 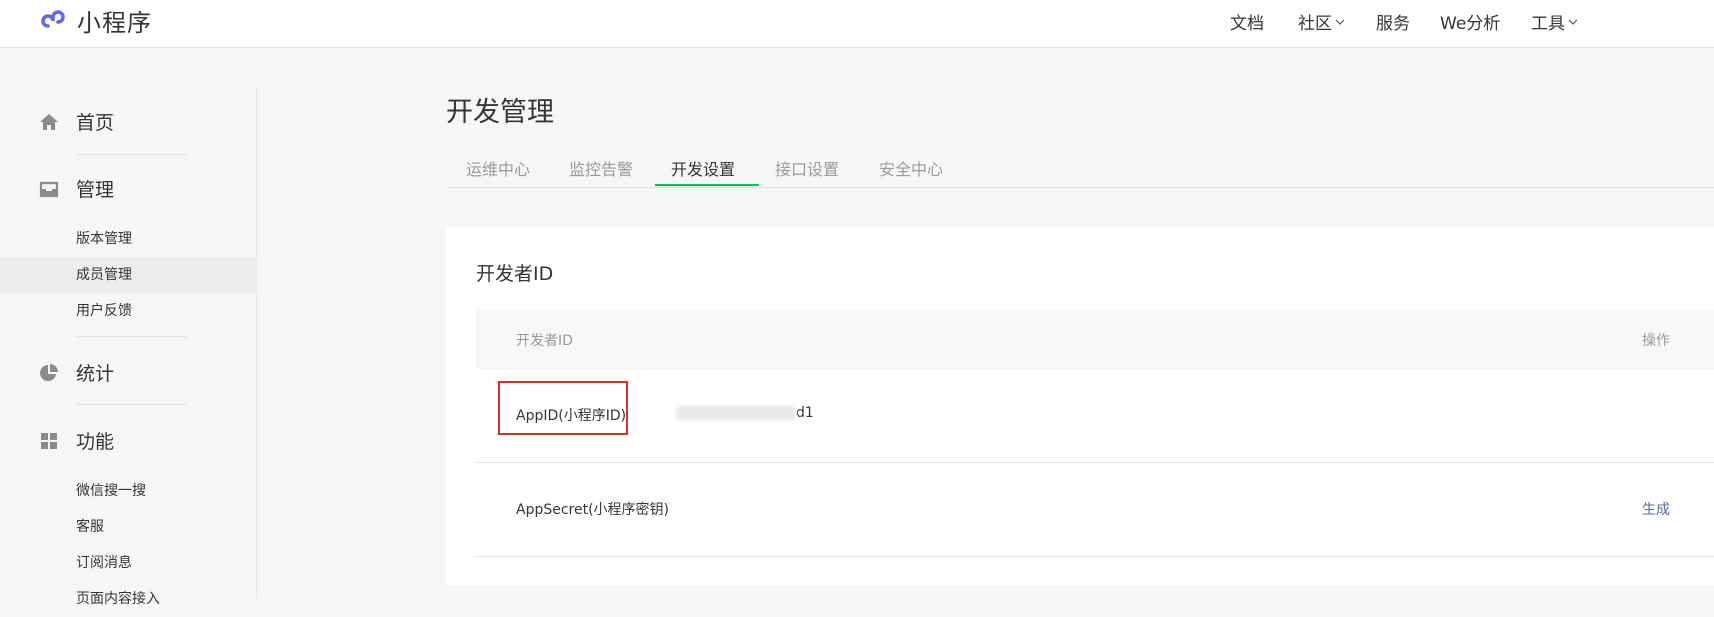 I want to click on appsecret-label: AppSecret(小程序密钥), so click(x=593, y=510).